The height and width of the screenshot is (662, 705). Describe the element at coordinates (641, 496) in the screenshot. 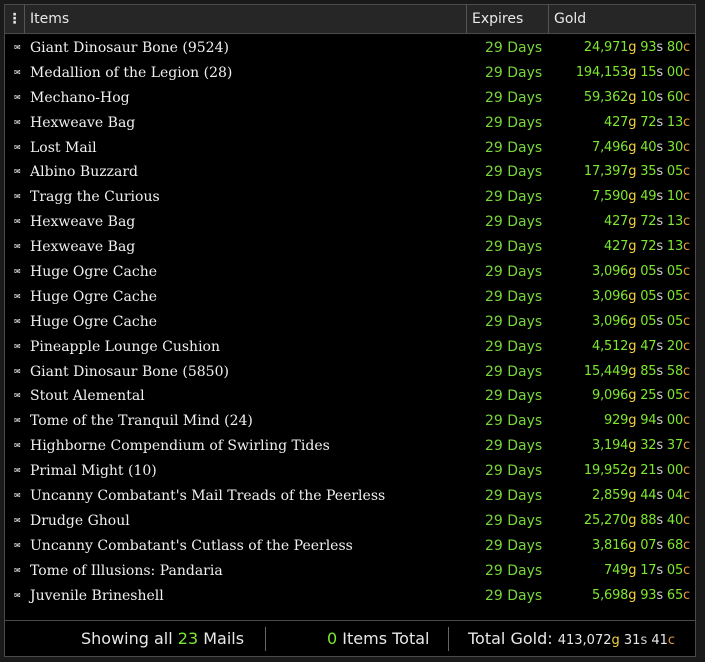

I see `gold-value: 2,859g 44s 04c` at that location.